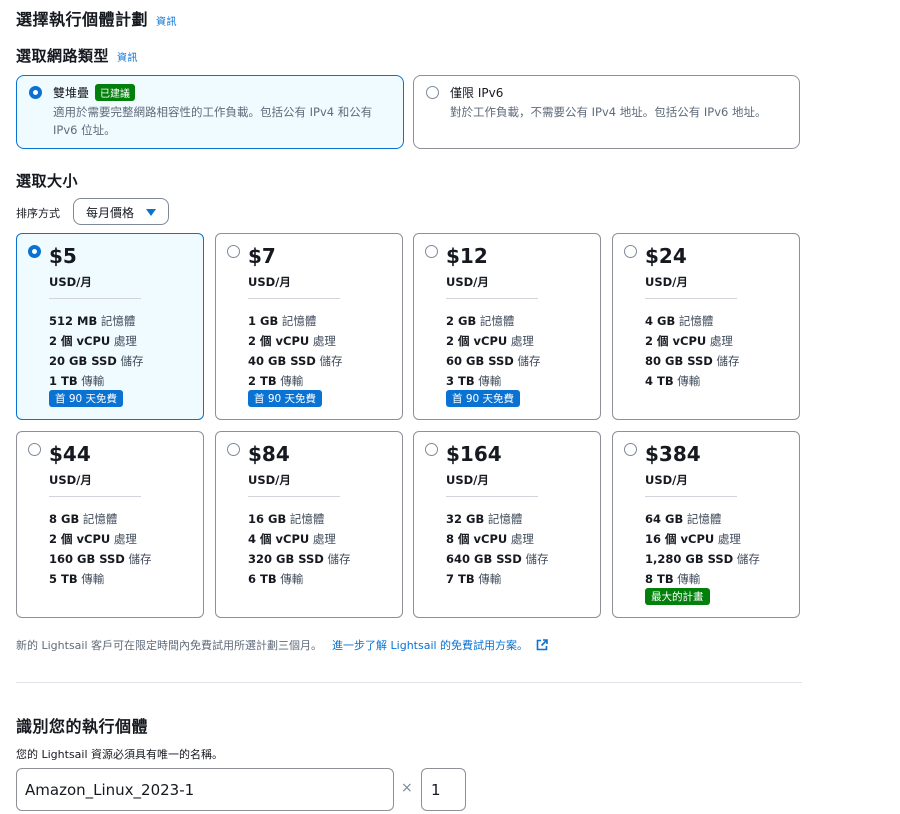 The image size is (900, 814). I want to click on plan-spec-xfer: 6 TB 傳輸, so click(276, 579).